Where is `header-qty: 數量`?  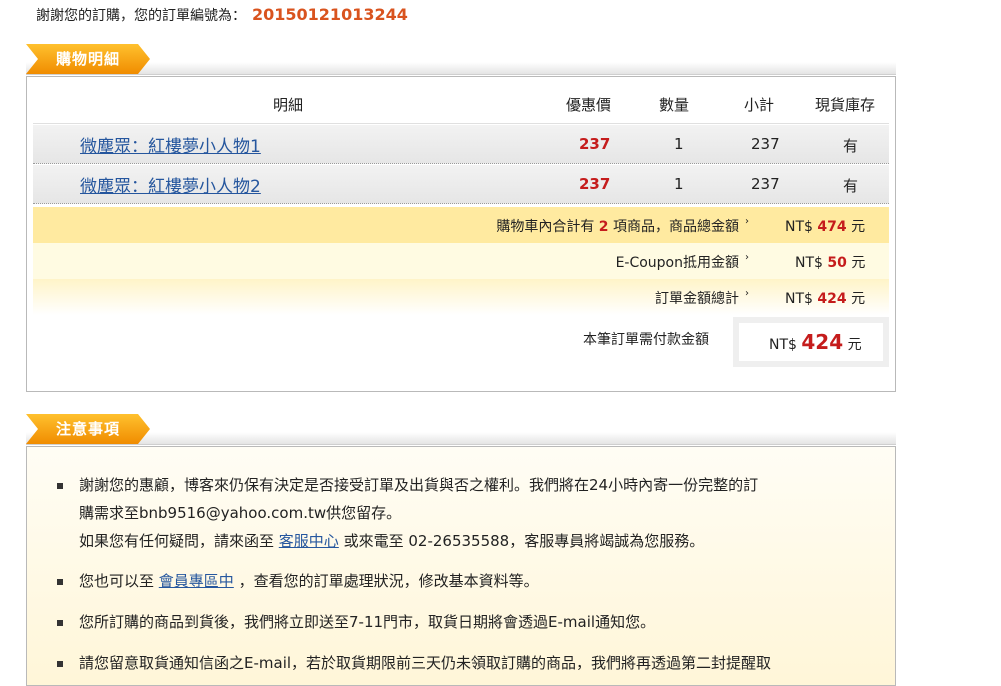 header-qty: 數量 is located at coordinates (674, 105).